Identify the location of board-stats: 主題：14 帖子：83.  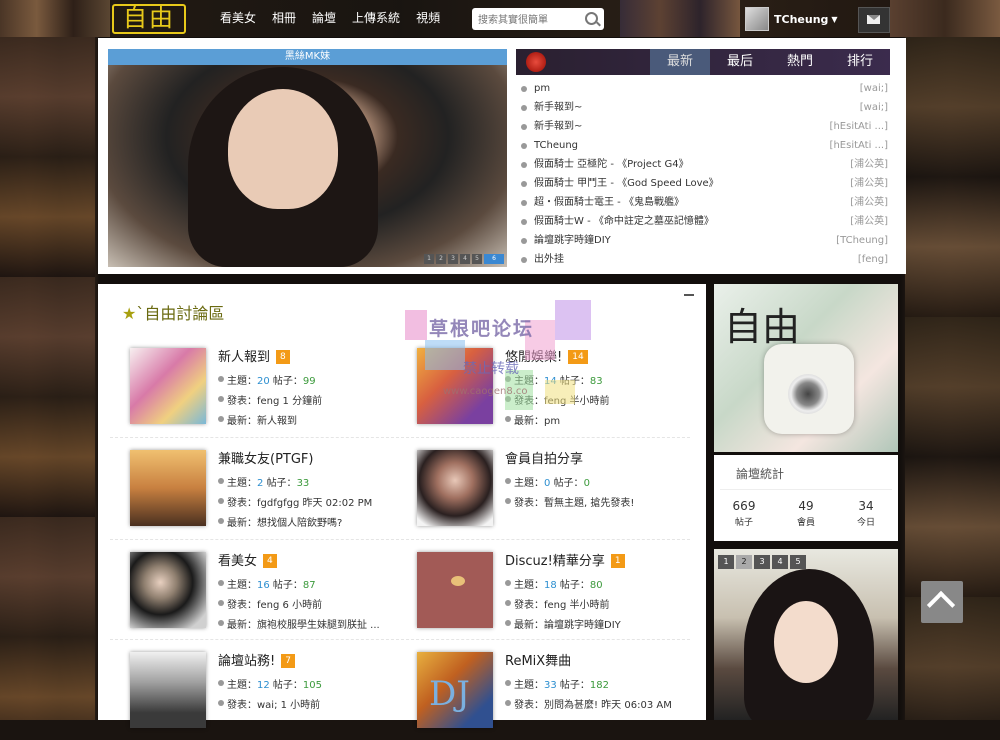
(554, 379).